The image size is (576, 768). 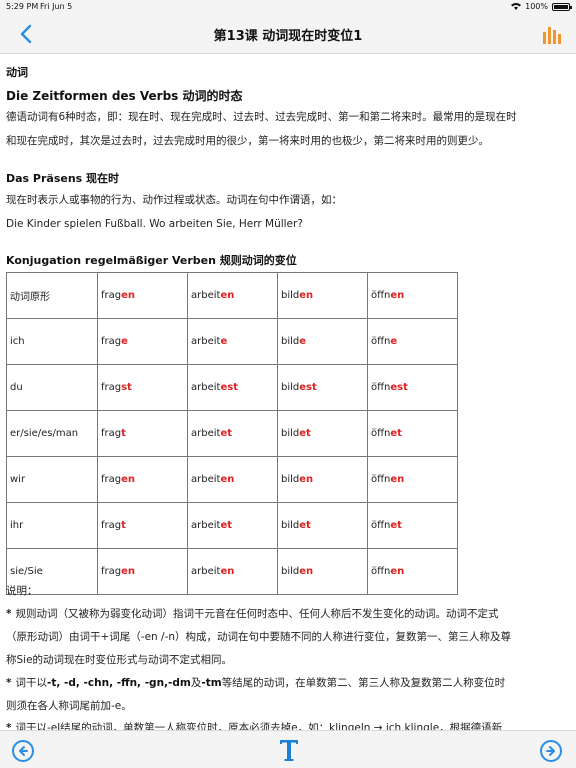 I want to click on note-2-line2: 则须在各人称词尾前加-e。, so click(x=69, y=706).